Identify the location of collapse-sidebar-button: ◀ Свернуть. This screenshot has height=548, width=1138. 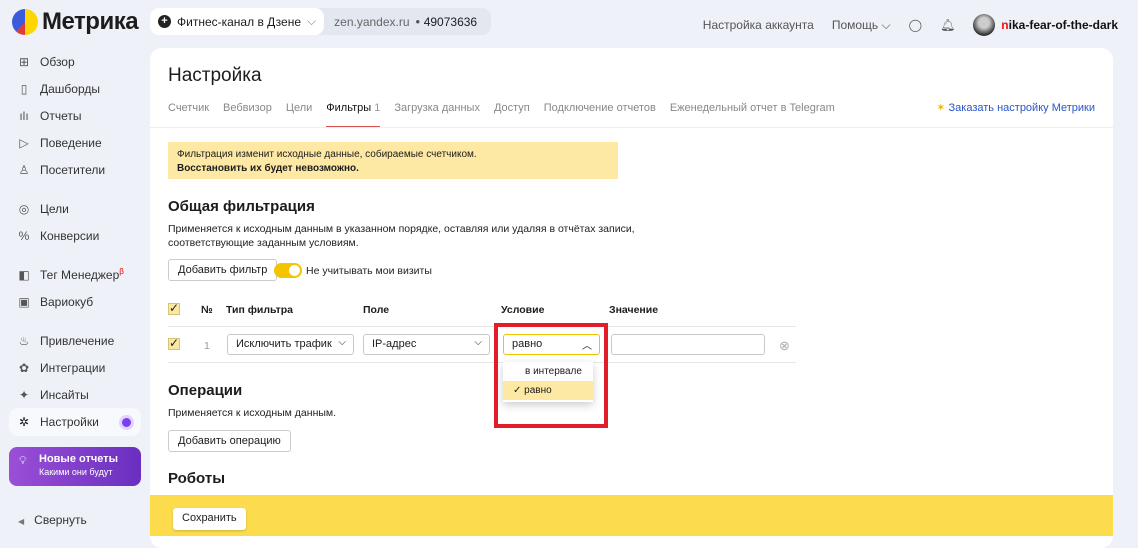
(52, 520).